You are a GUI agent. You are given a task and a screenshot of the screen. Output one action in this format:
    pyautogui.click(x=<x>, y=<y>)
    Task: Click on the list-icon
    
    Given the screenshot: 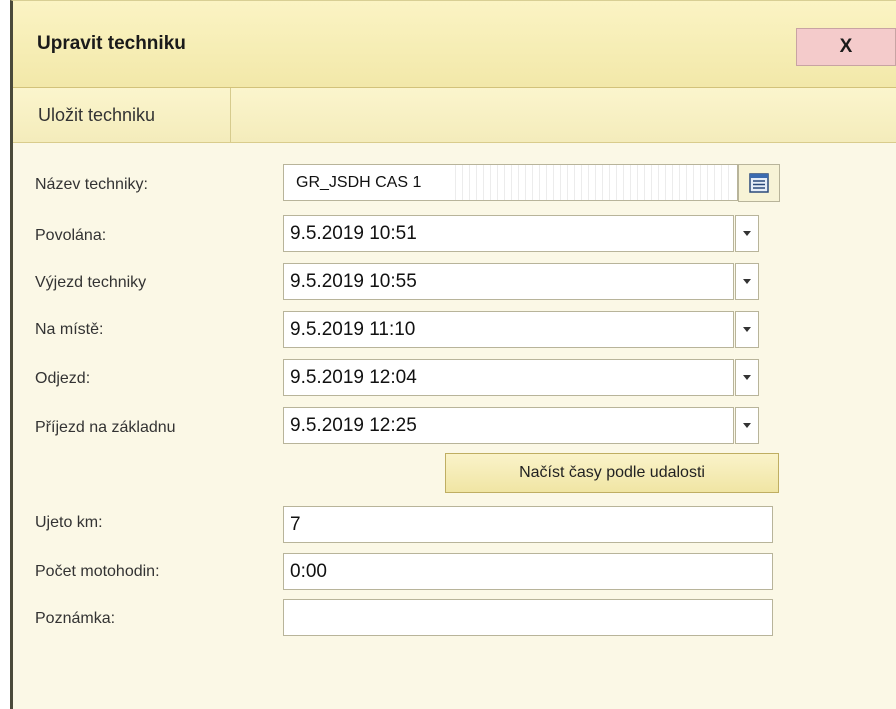 What is the action you would take?
    pyautogui.click(x=759, y=183)
    